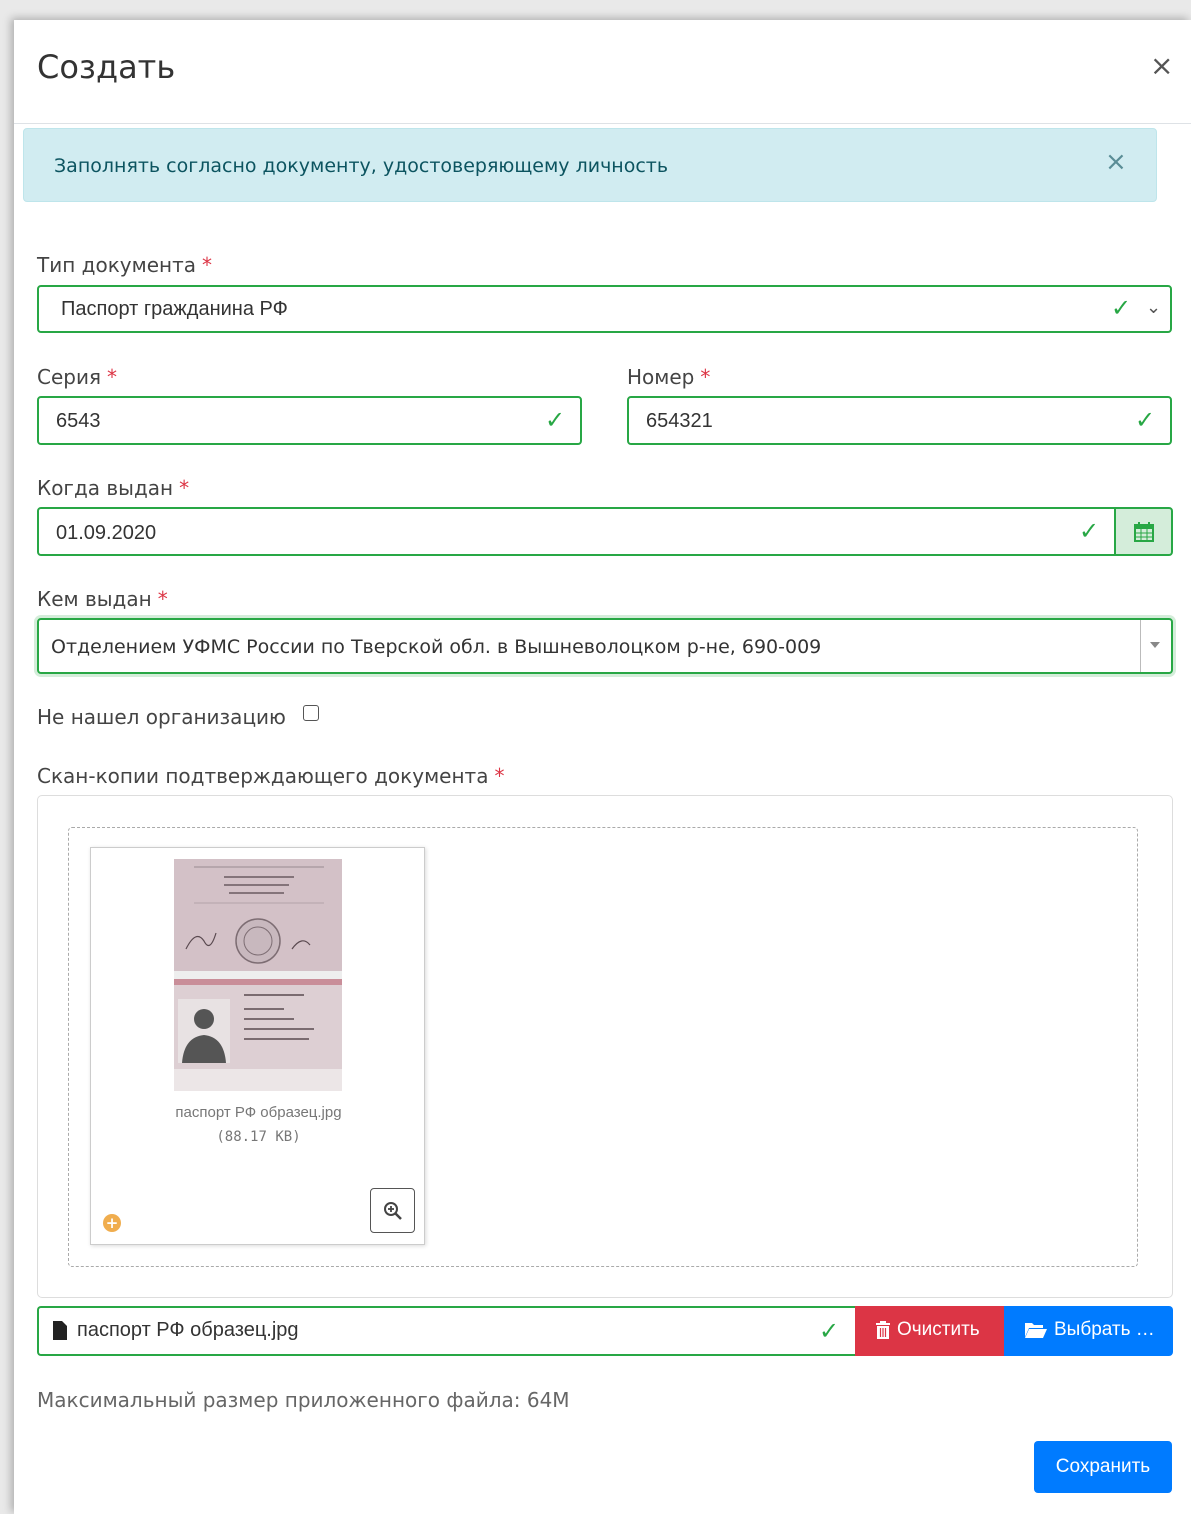 This screenshot has width=1191, height=1514. Describe the element at coordinates (309, 420) in the screenshot. I see `series-input: 6543 ✓` at that location.